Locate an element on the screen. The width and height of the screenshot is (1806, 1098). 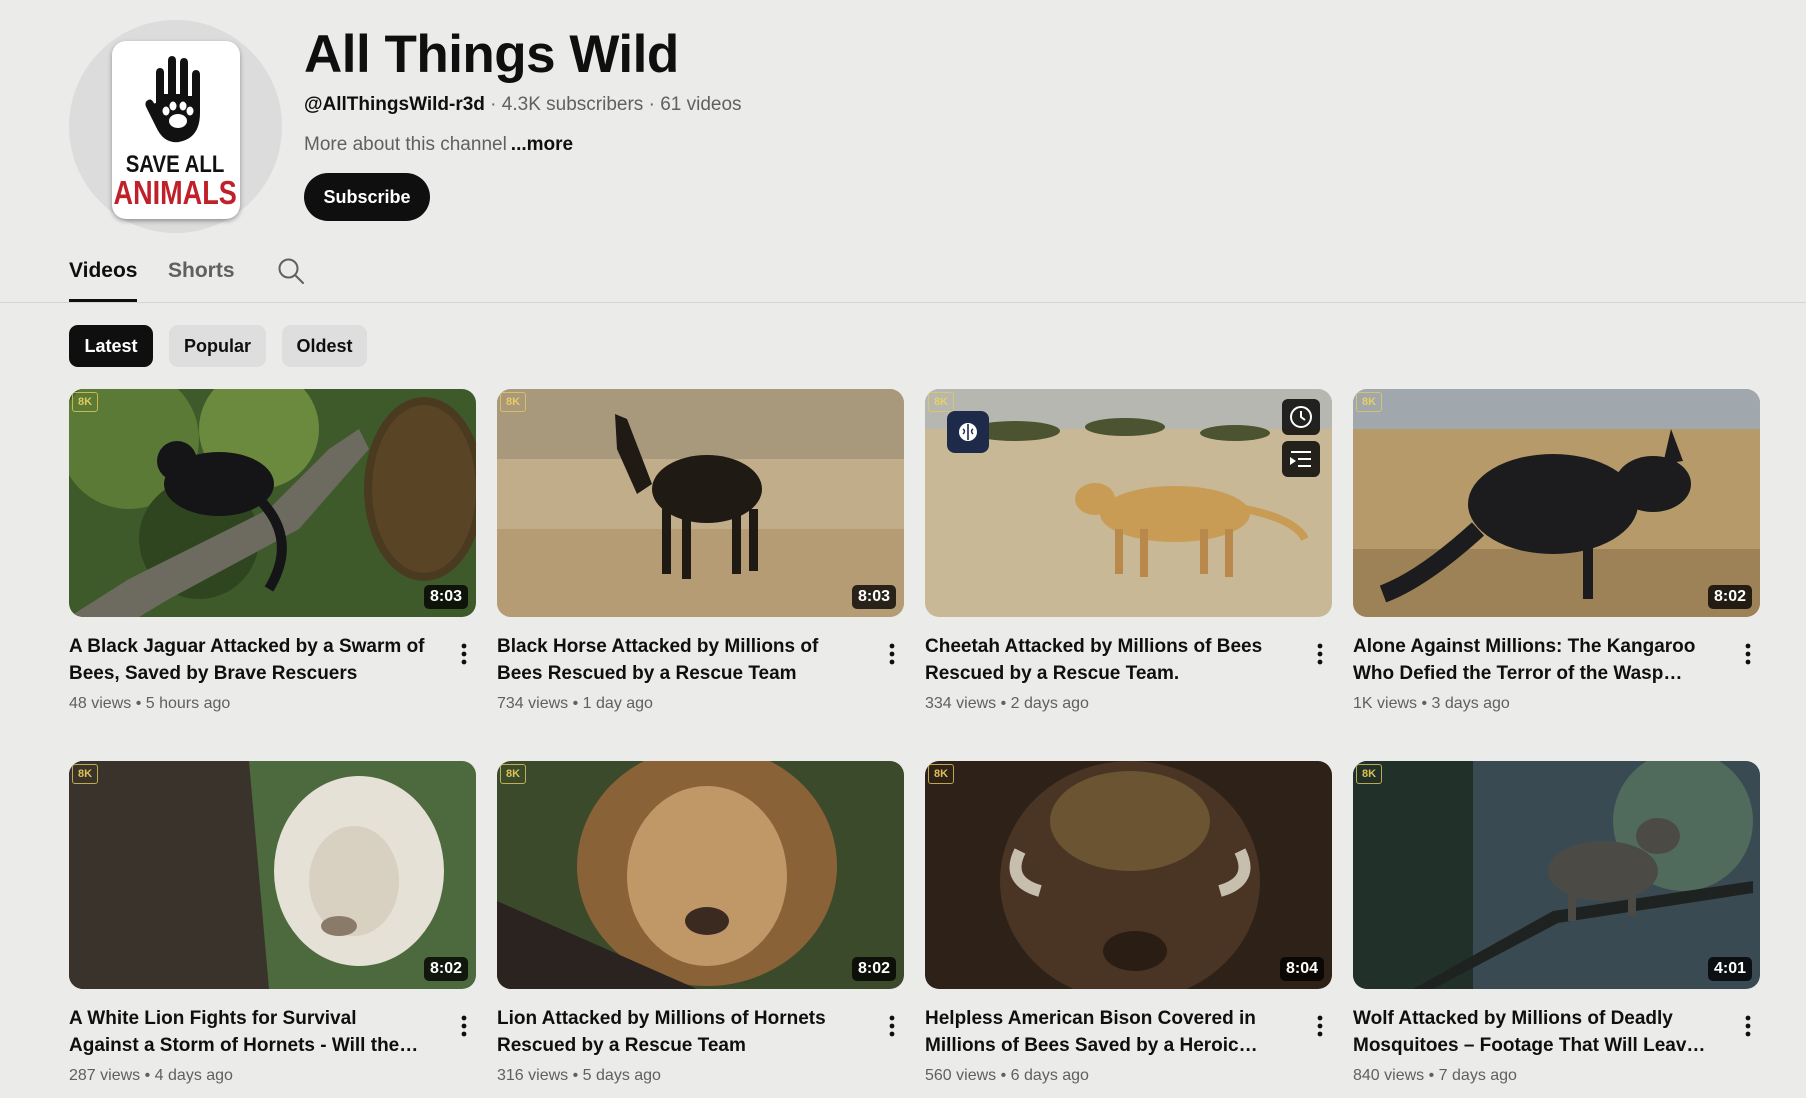
white-lion-thumbnail-image is located at coordinates (272, 875).